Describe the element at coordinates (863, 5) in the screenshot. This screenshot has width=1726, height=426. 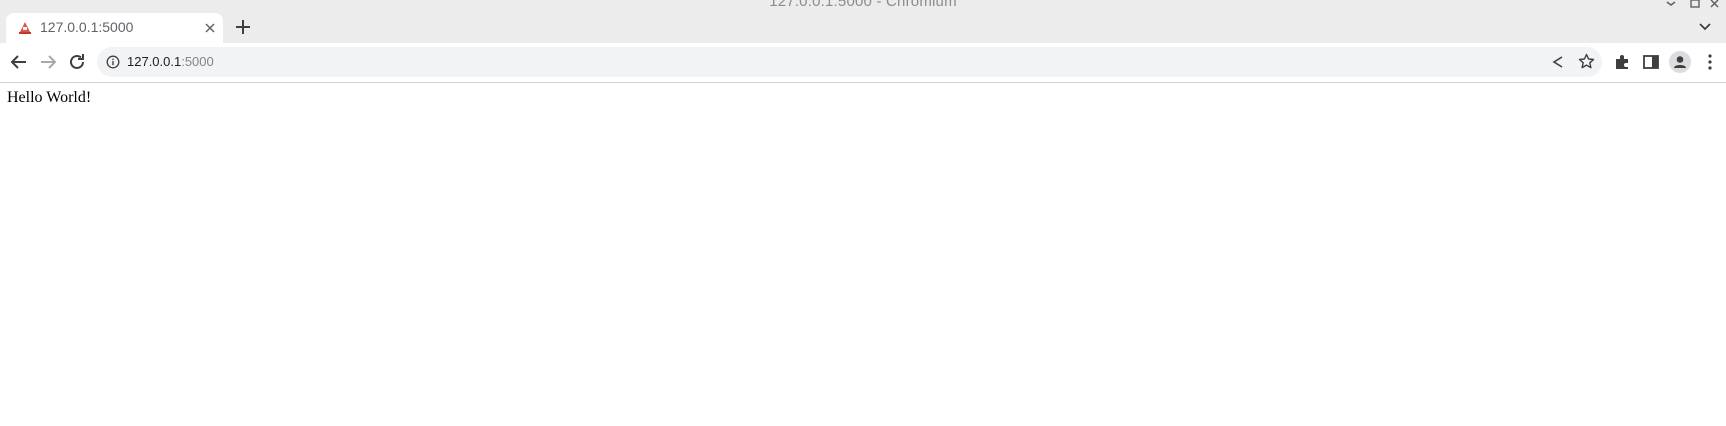
I see `window-title: 127.0.0.1:5000 - Chromium` at that location.